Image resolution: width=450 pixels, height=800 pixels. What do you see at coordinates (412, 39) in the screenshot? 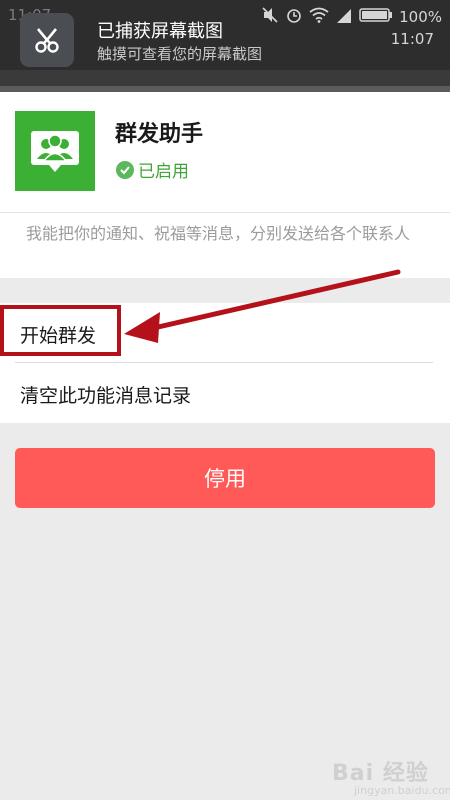
I see `notification-time: 11:07` at bounding box center [412, 39].